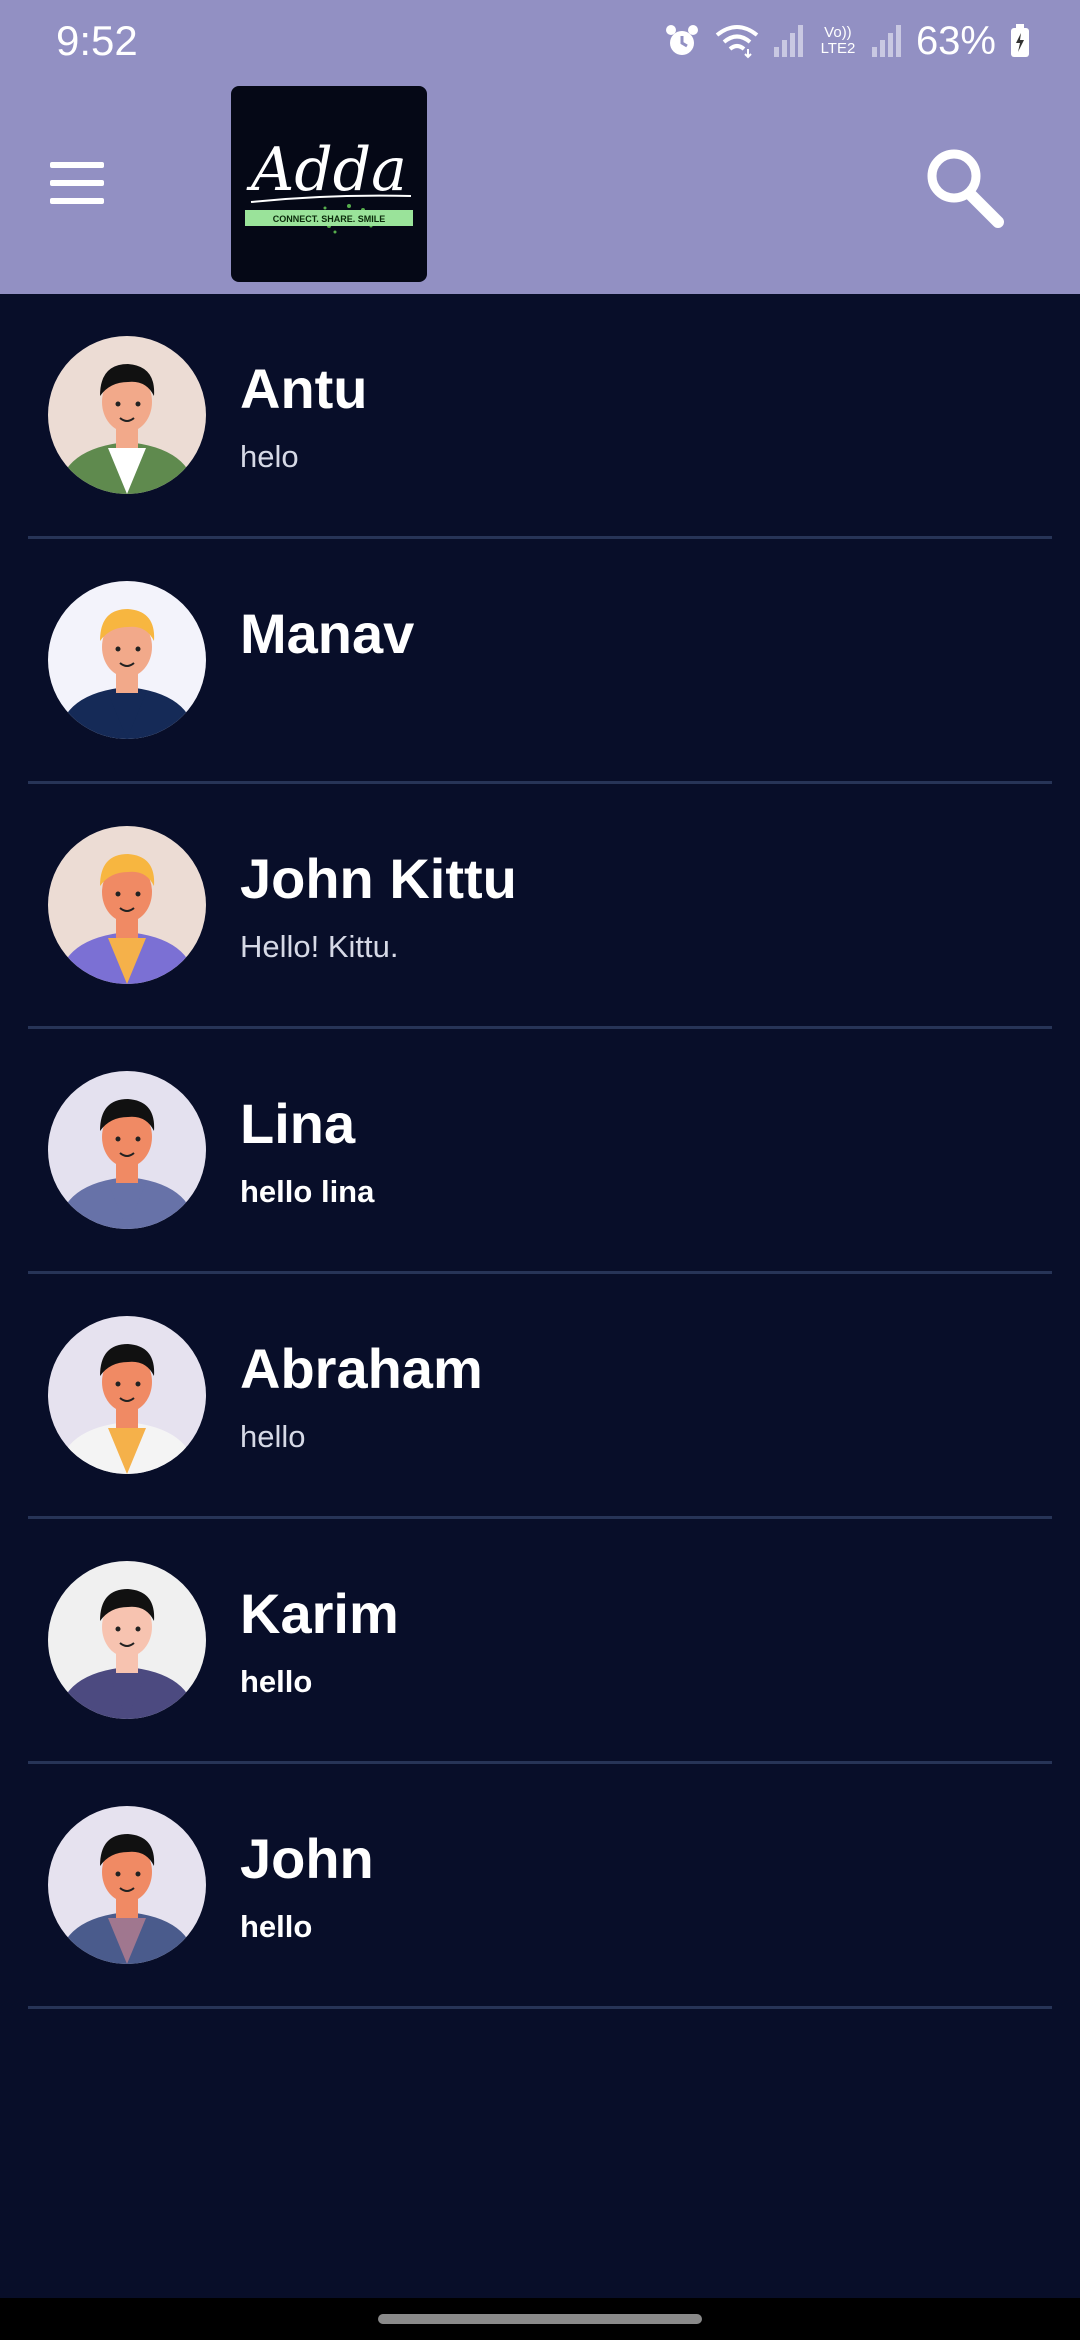 The height and width of the screenshot is (2340, 1080). I want to click on home-gesture-handle, so click(540, 2319).